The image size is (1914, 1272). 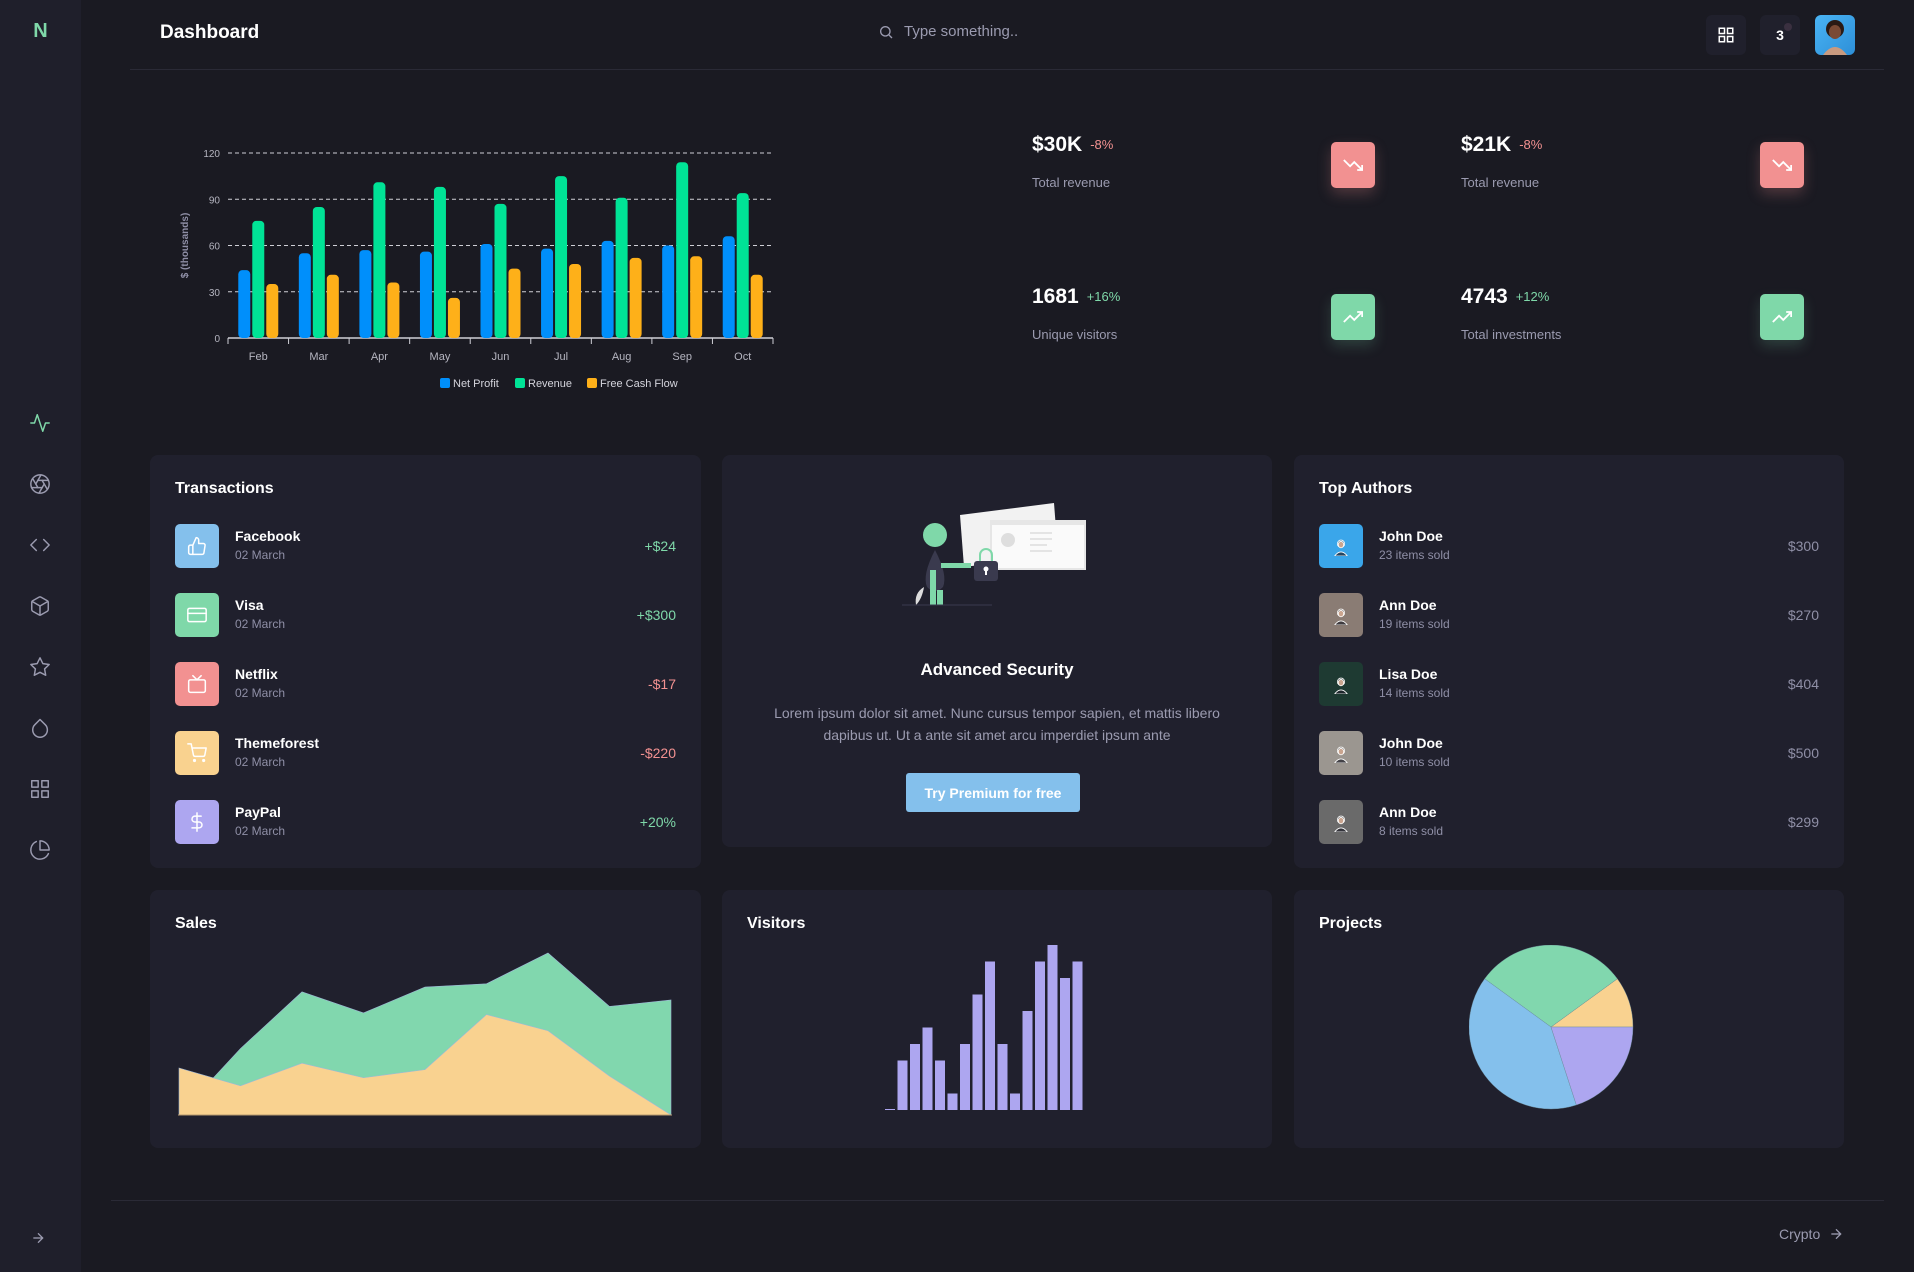 I want to click on legend-swatch, so click(x=445, y=383).